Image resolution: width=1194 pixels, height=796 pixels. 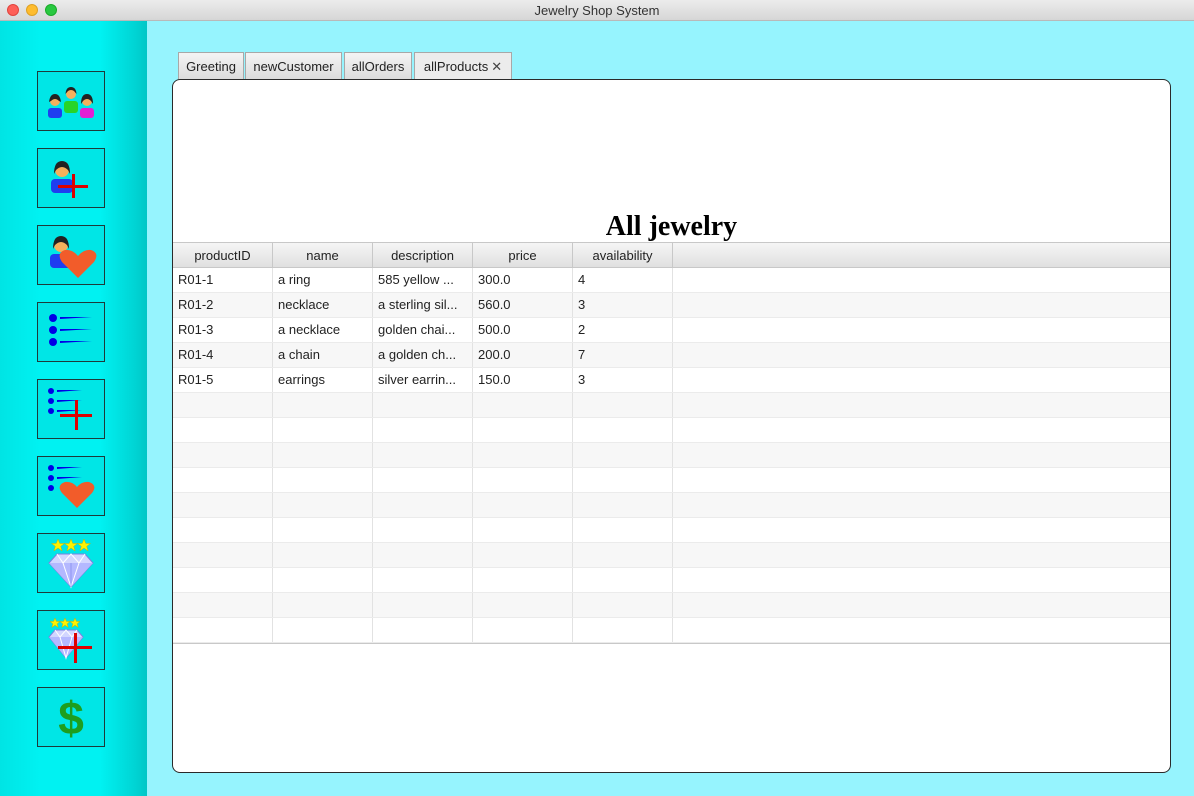 I want to click on table-cell: necklace, so click(x=323, y=305).